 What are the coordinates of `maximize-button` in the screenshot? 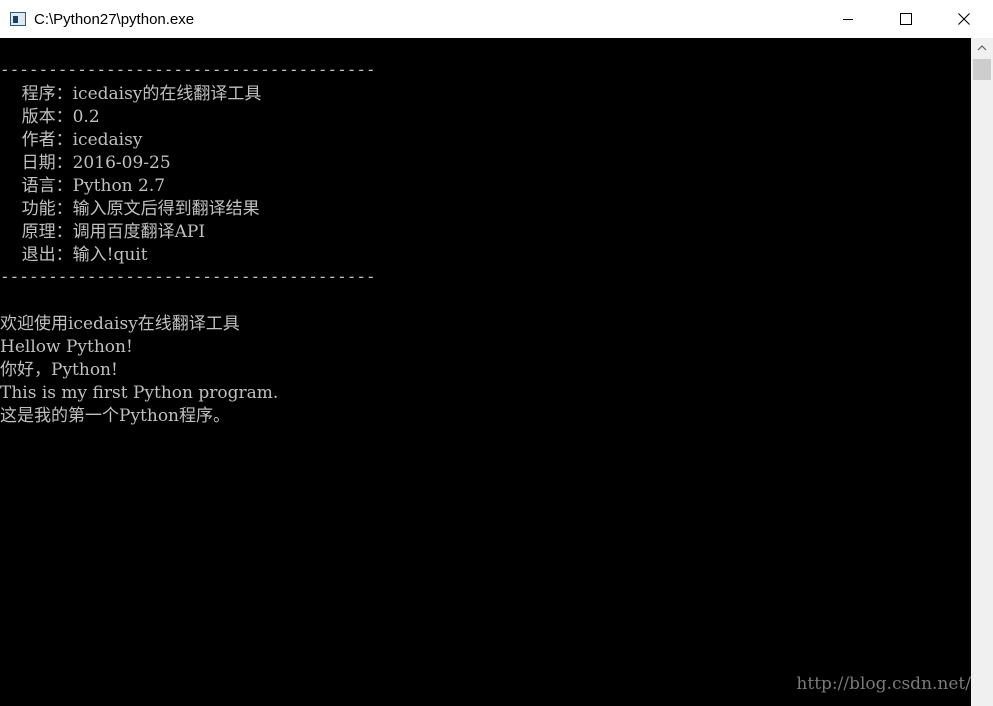 It's located at (906, 19).